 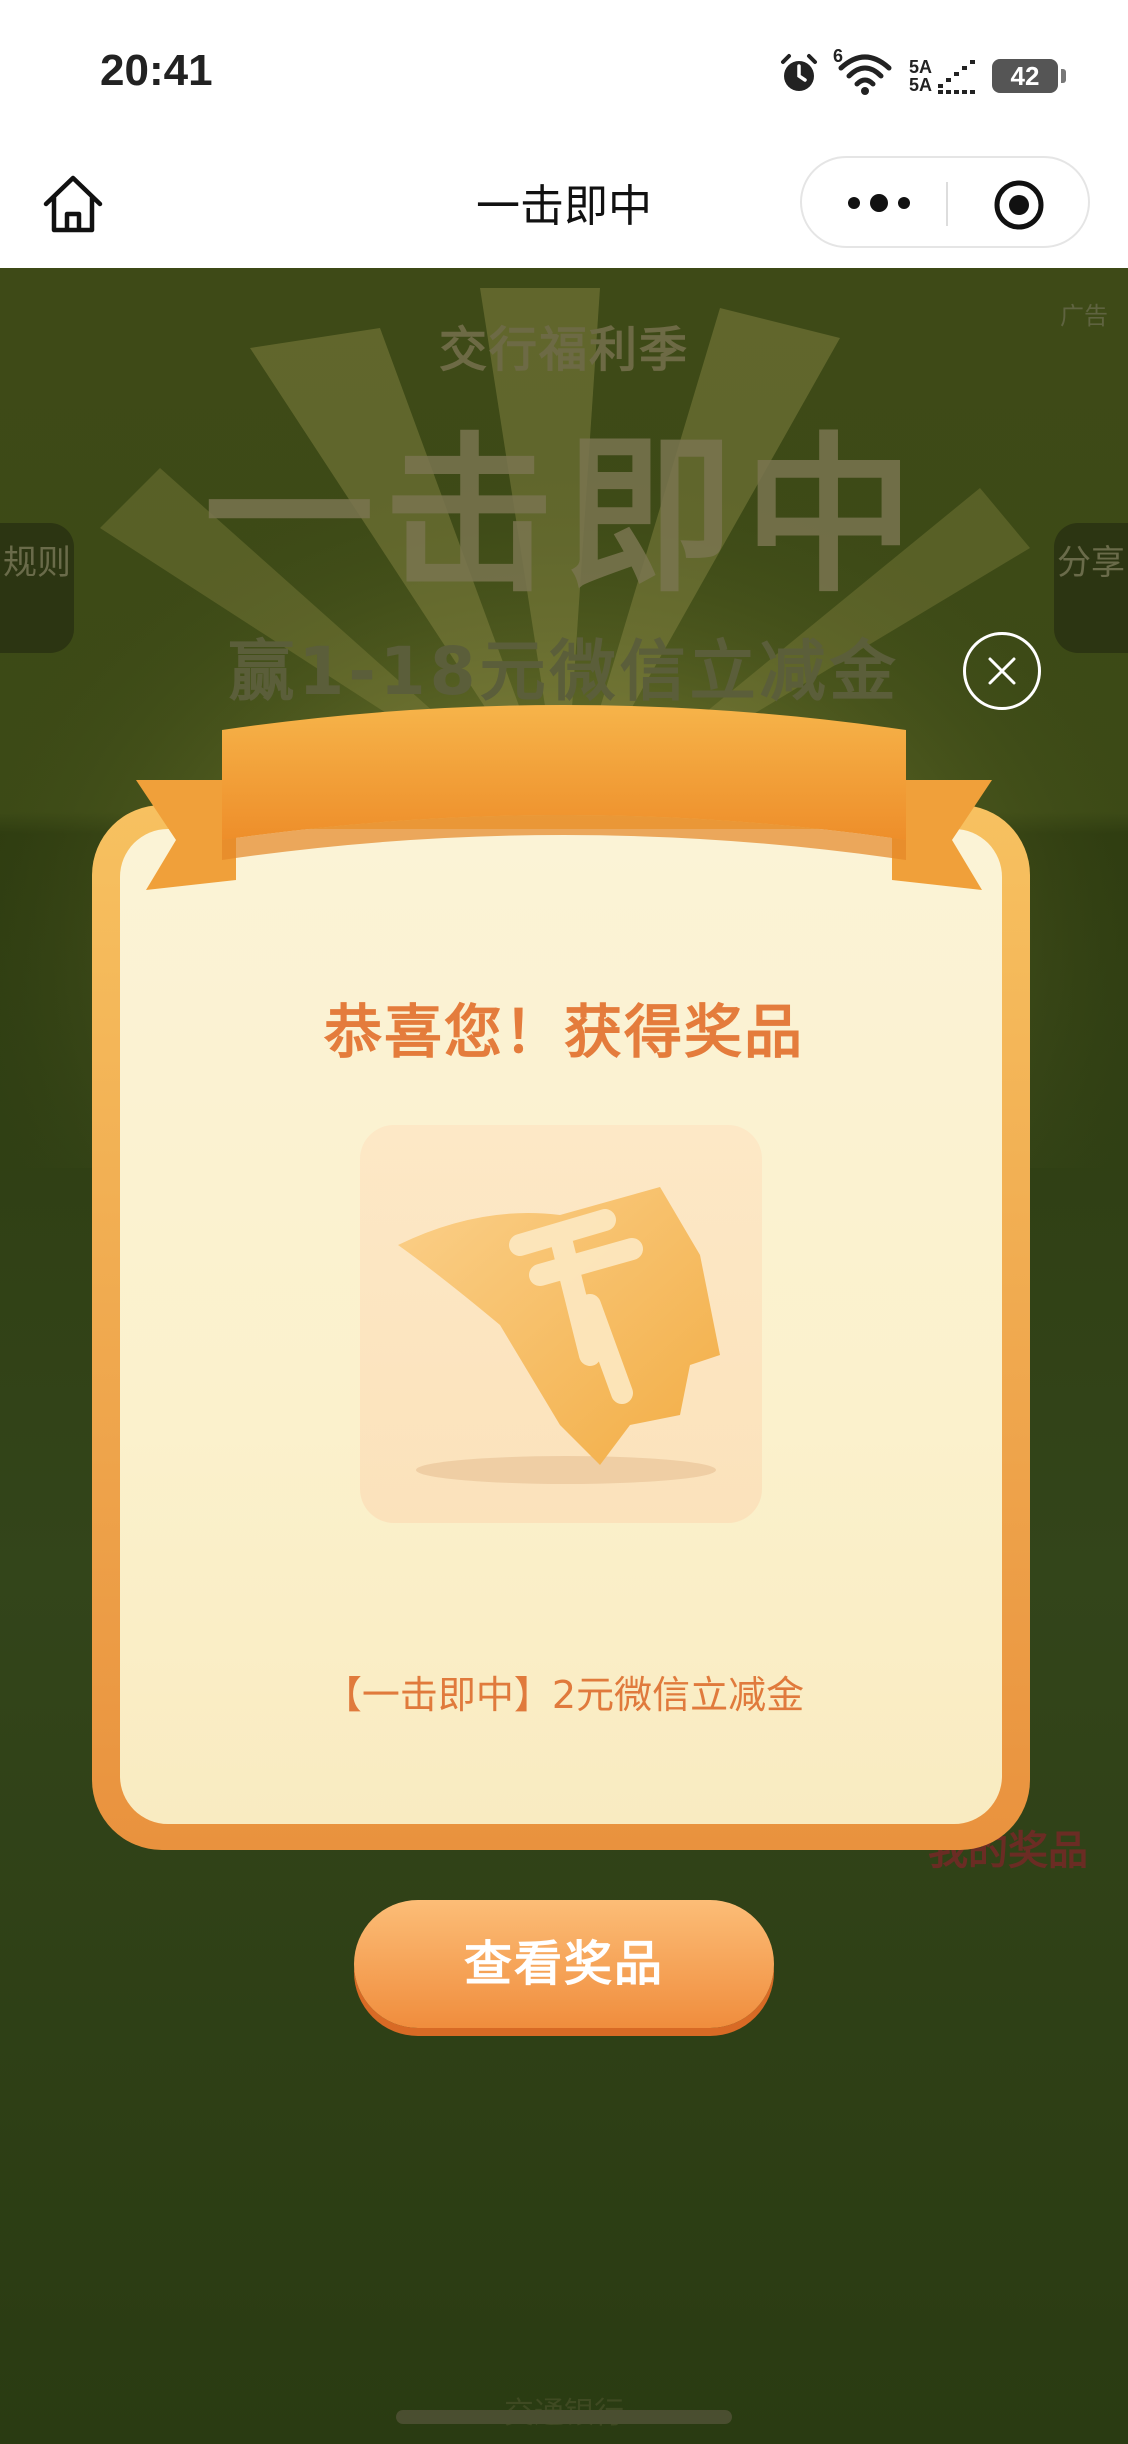 What do you see at coordinates (564, 1695) in the screenshot?
I see `prize-name: 【一击即中】2元微信立减金` at bounding box center [564, 1695].